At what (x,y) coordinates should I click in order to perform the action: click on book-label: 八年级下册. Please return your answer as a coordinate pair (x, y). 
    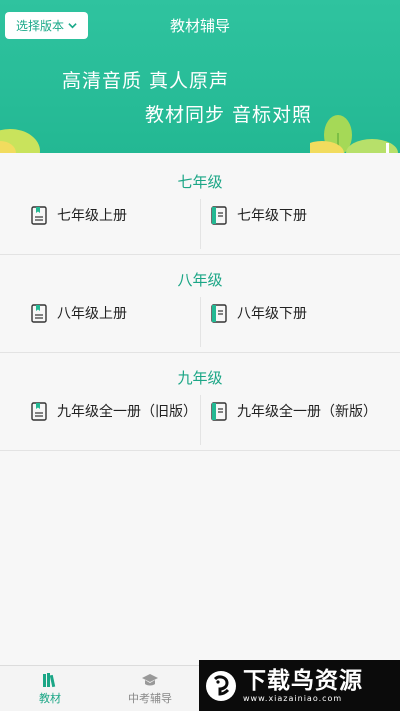
    Looking at the image, I should click on (272, 314).